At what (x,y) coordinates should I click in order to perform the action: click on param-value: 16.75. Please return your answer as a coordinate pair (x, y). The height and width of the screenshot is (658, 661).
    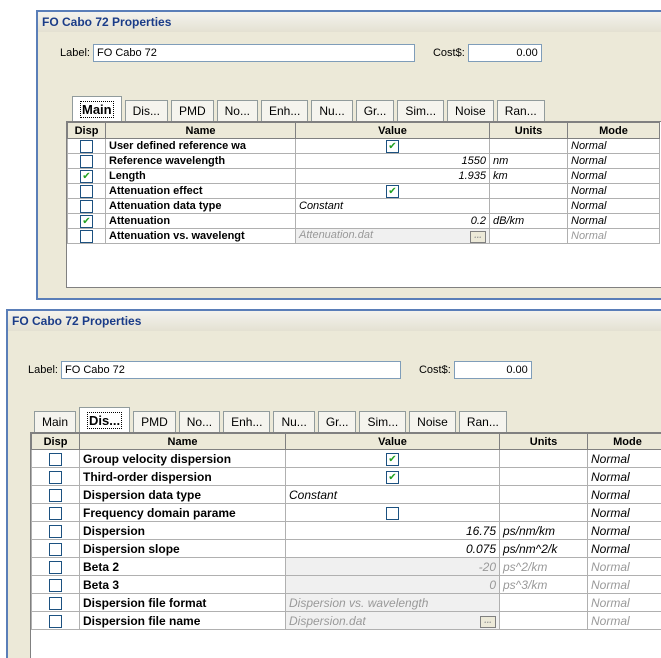
    Looking at the image, I should click on (392, 530).